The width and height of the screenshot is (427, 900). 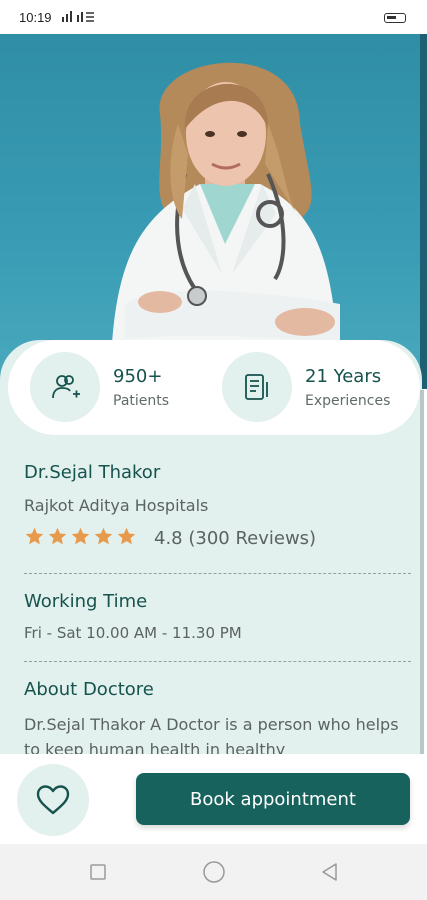 What do you see at coordinates (343, 376) in the screenshot?
I see `experience-value: 21 Years` at bounding box center [343, 376].